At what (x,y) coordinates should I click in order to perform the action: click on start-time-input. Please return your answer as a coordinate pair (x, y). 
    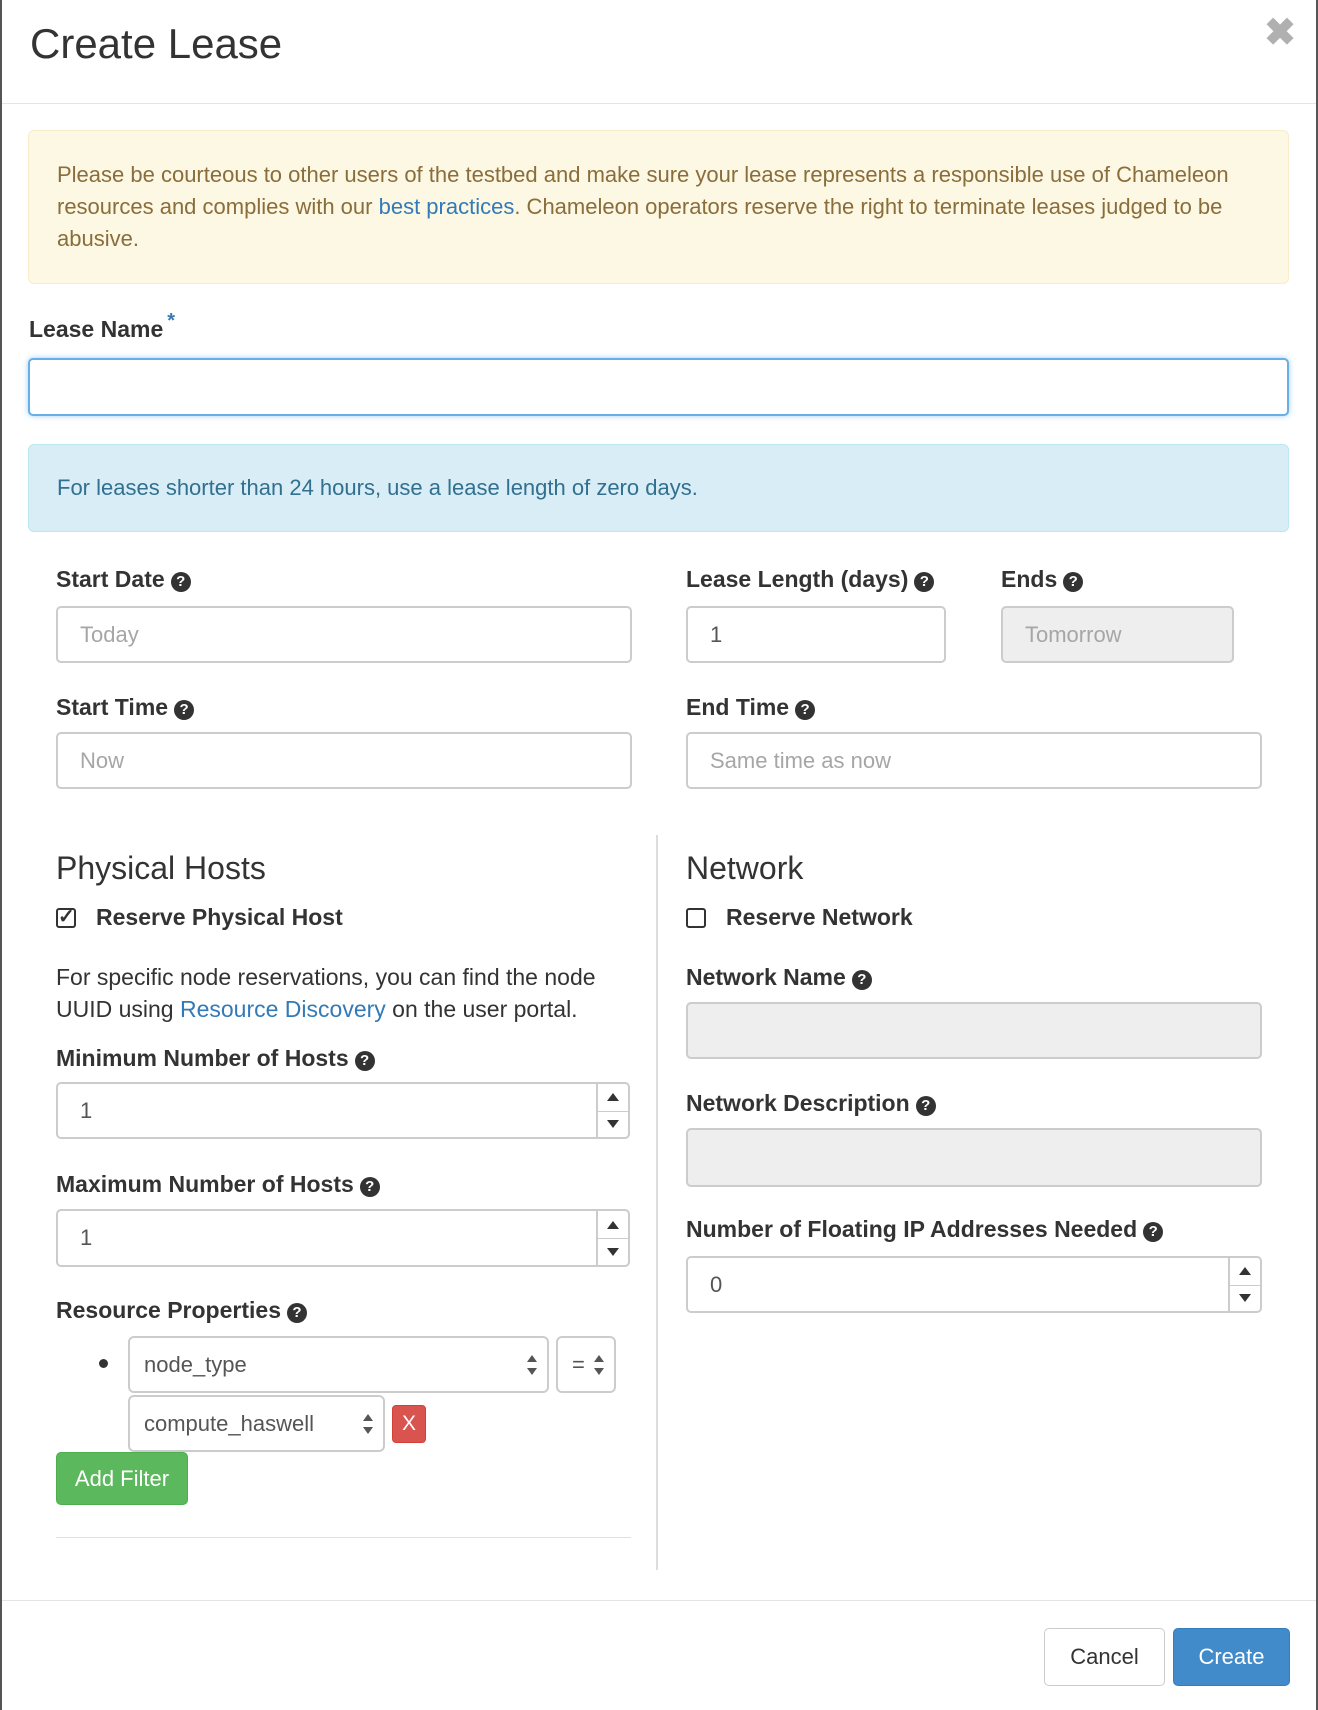
    Looking at the image, I should click on (344, 760).